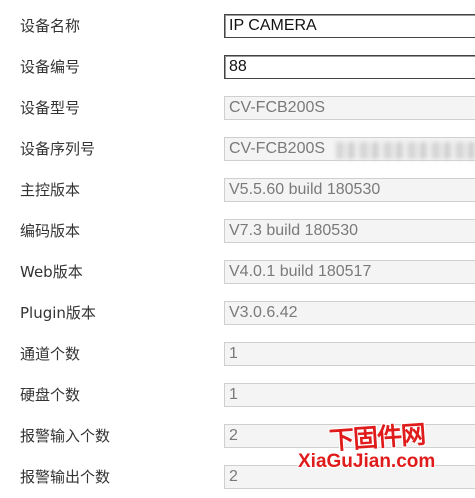  What do you see at coordinates (349, 395) in the screenshot?
I see `disk-count-field` at bounding box center [349, 395].